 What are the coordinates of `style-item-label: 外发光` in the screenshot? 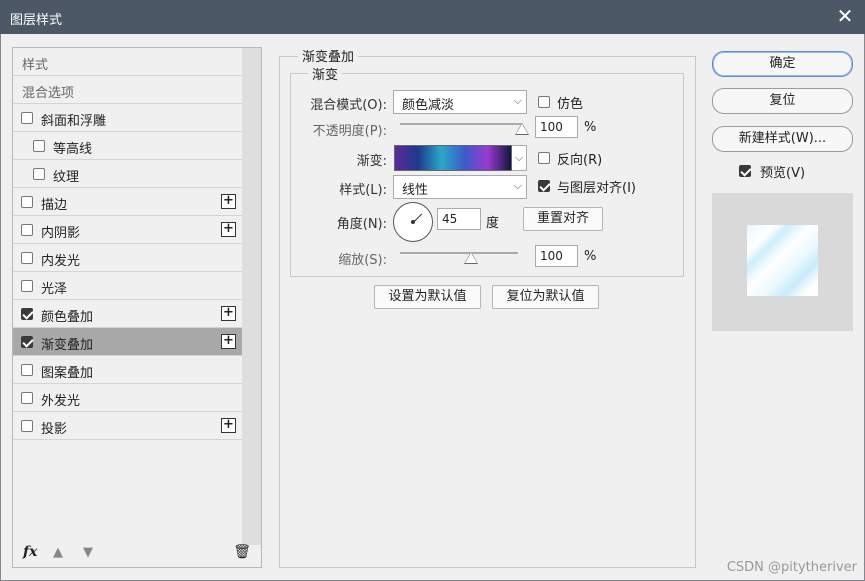 It's located at (61, 401).